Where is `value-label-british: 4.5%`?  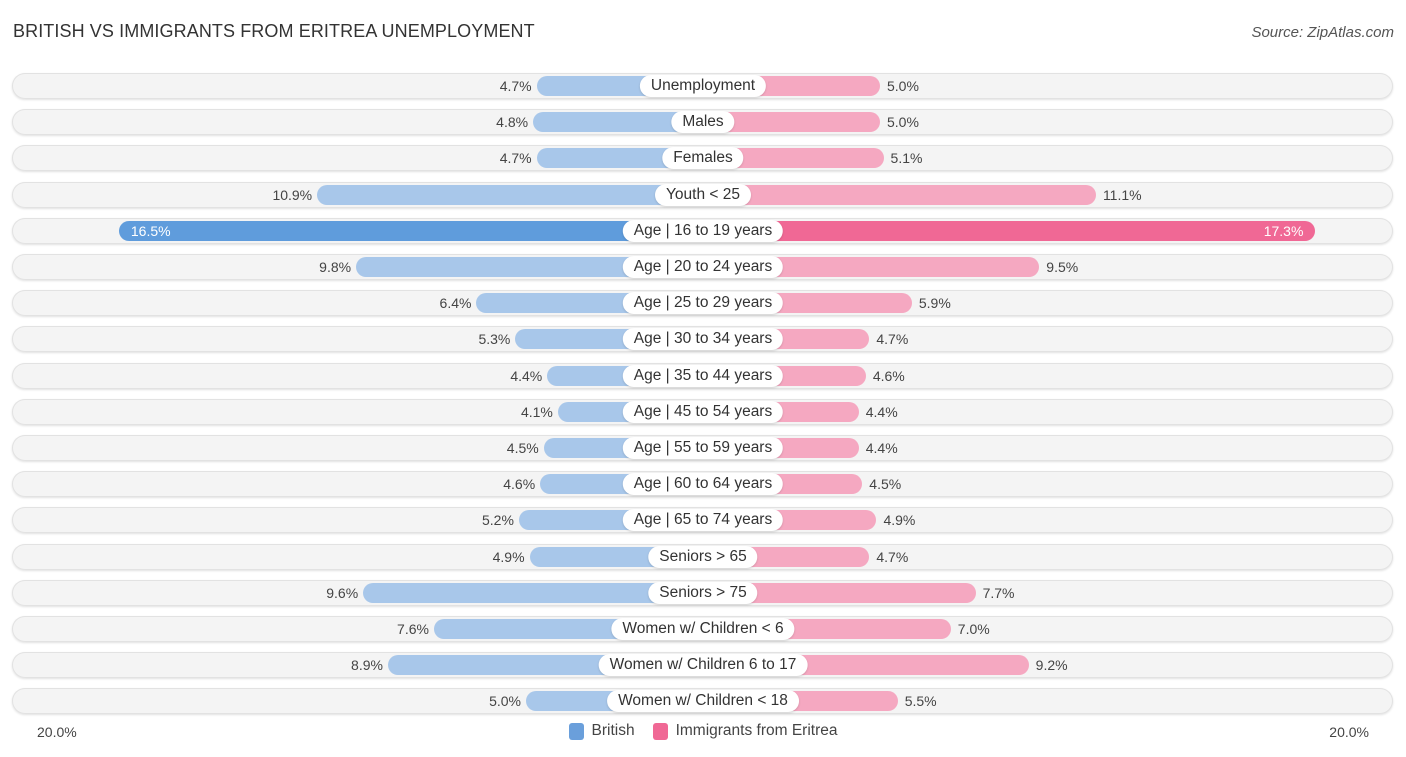 value-label-british: 4.5% is located at coordinates (522, 448).